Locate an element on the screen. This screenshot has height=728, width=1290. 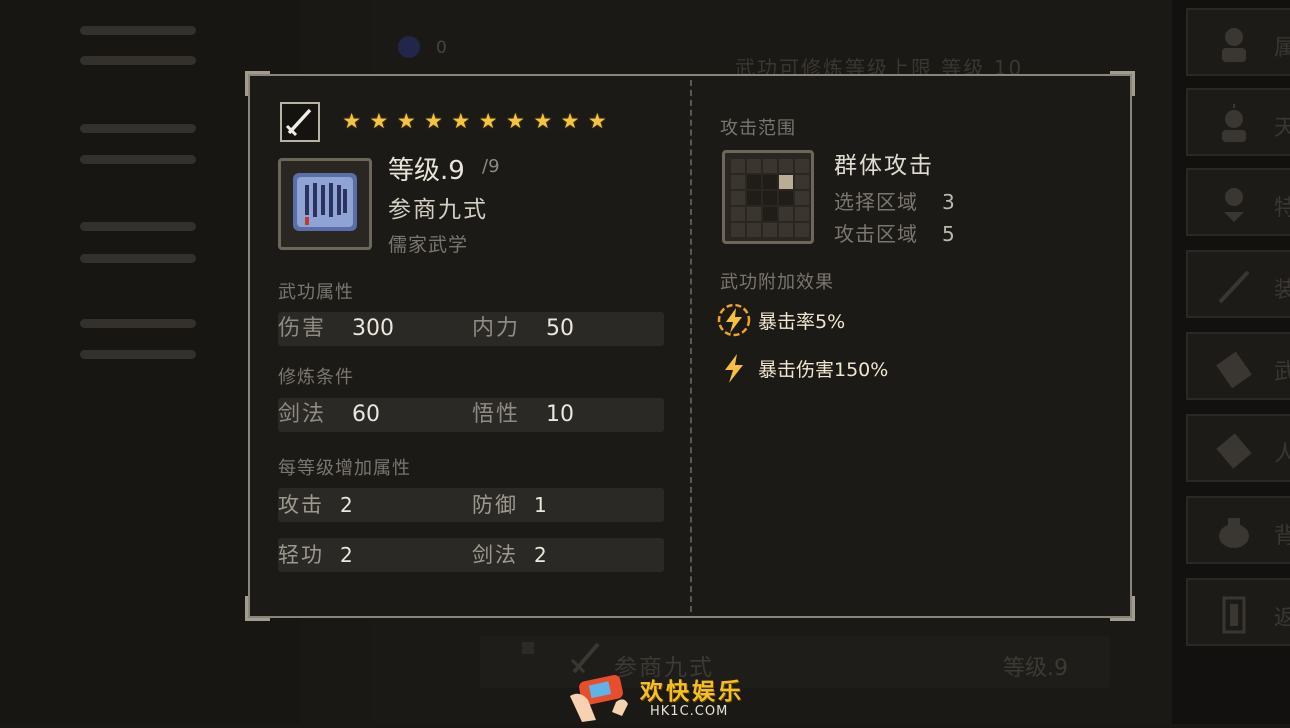
attack-range-grid is located at coordinates (768, 197).